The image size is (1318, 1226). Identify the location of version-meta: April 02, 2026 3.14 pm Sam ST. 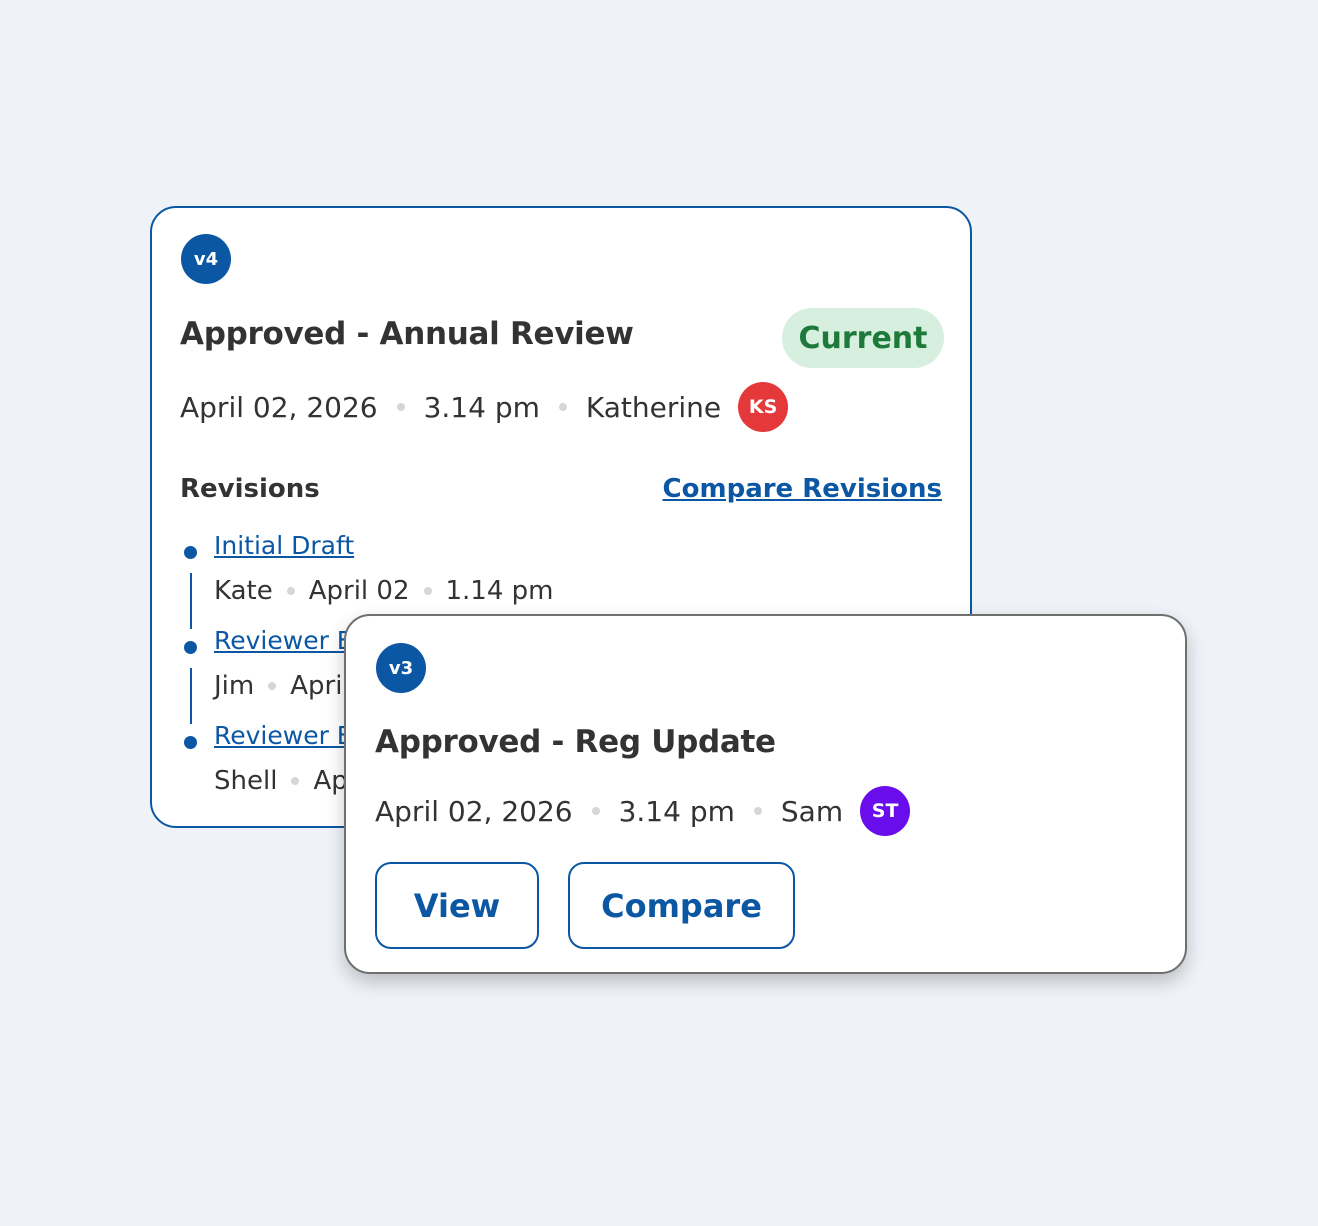
(643, 811).